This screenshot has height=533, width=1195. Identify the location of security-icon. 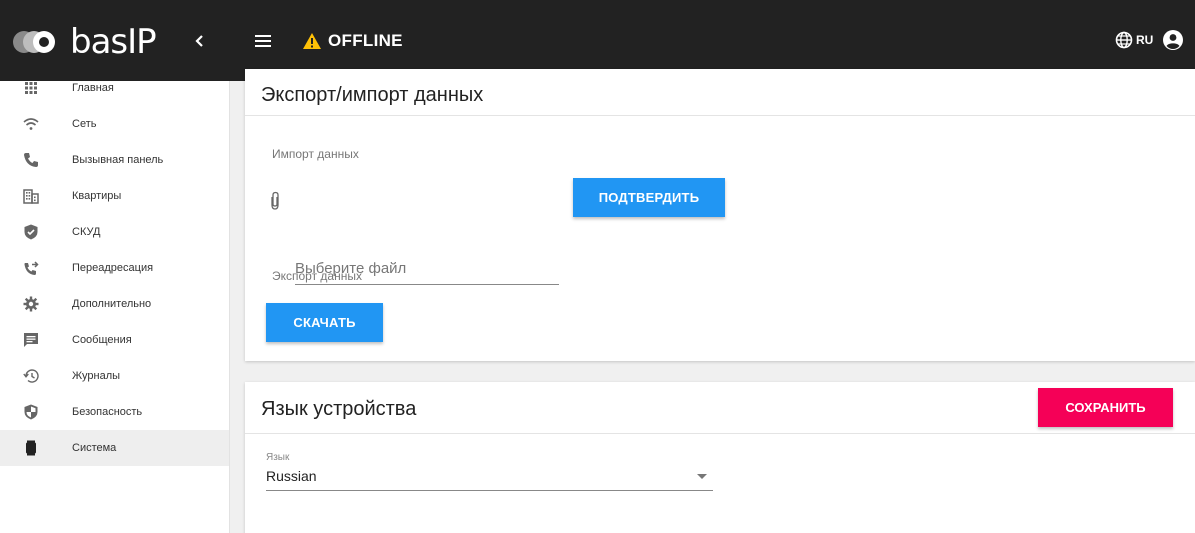
(31, 412).